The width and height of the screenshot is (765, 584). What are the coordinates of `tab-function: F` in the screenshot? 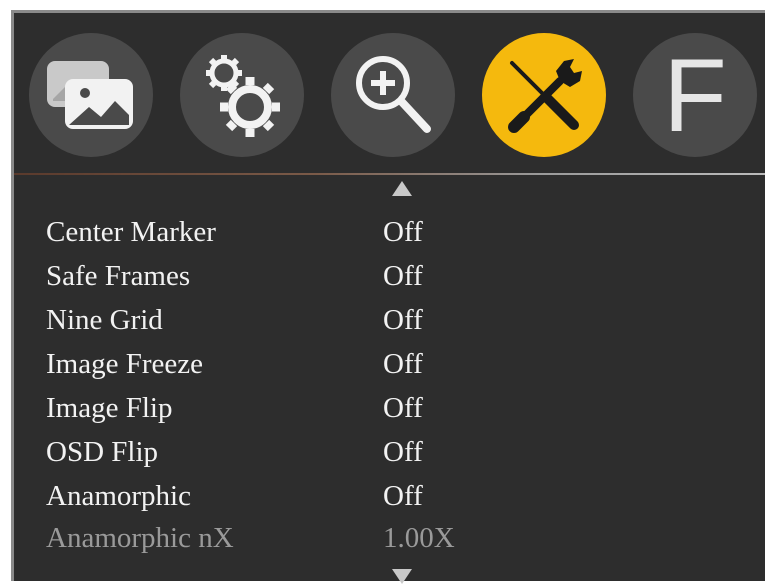 It's located at (695, 95).